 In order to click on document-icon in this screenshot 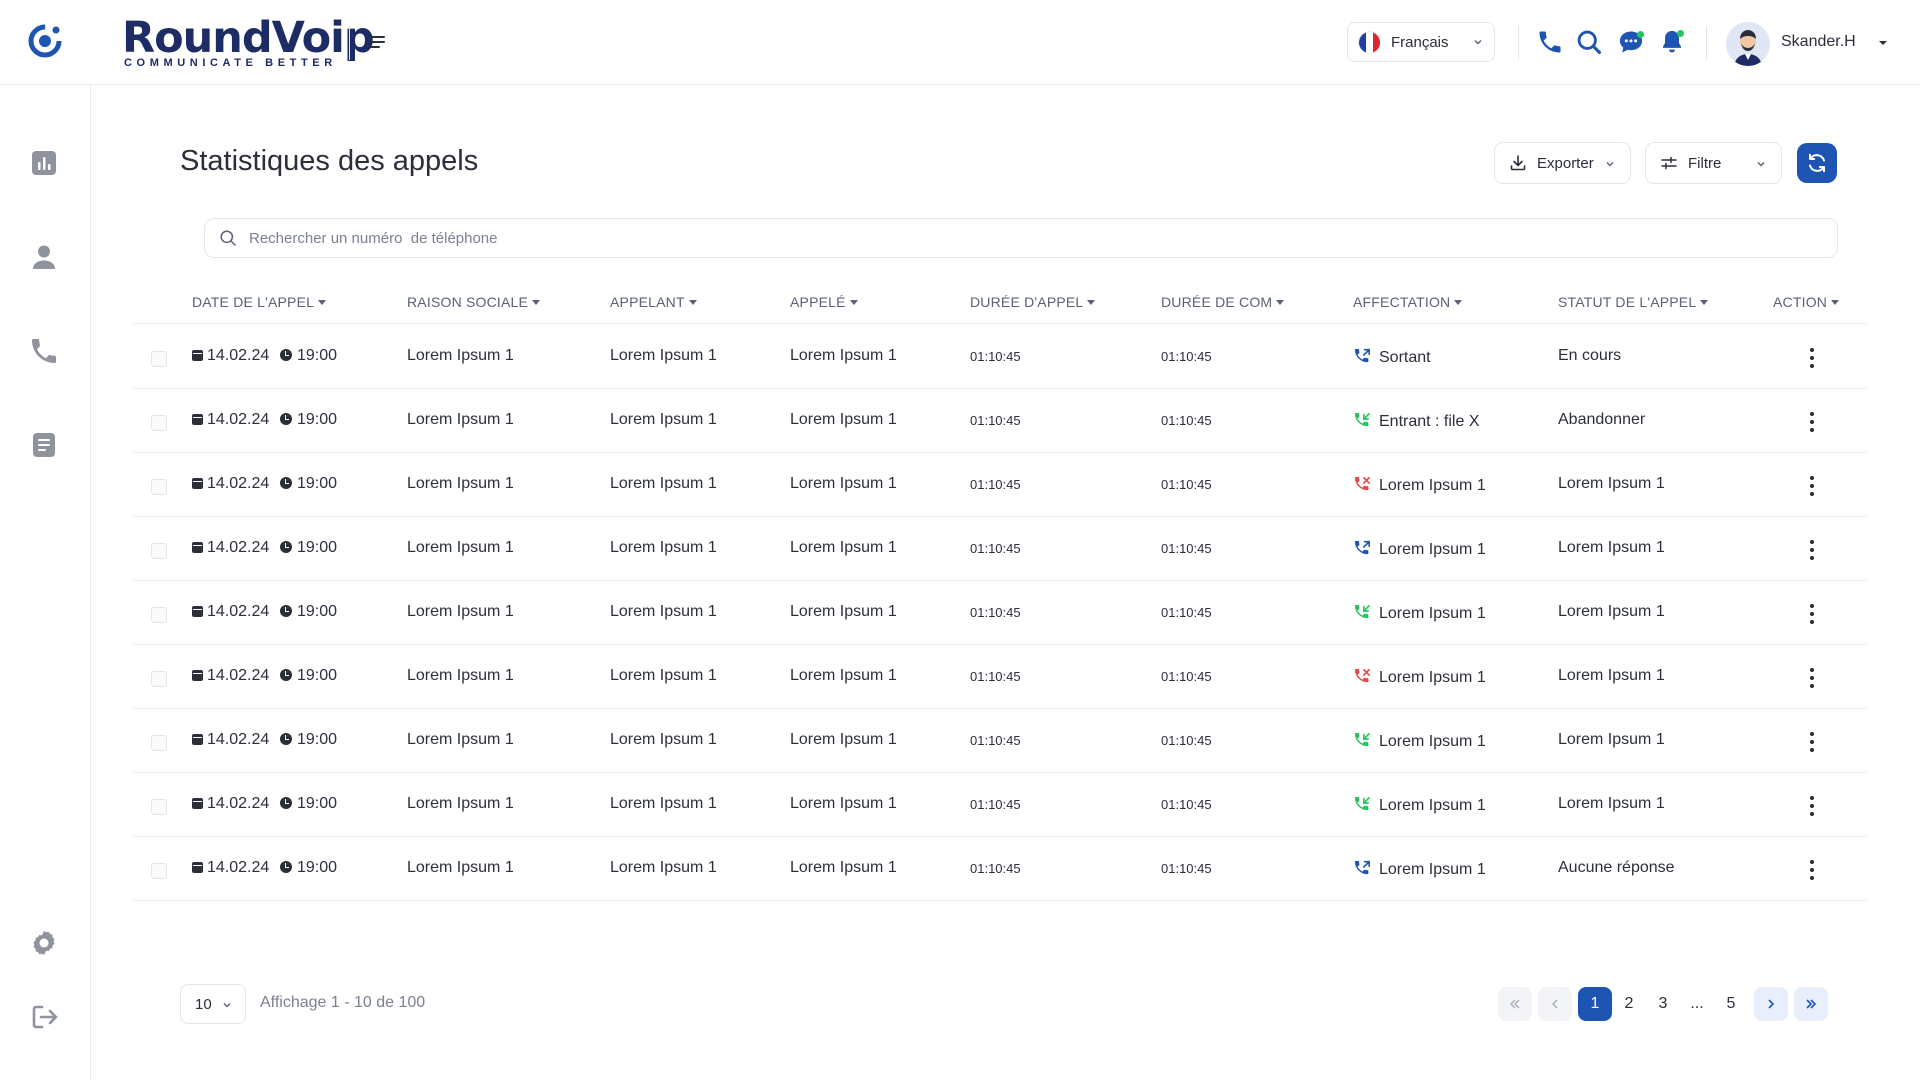, I will do `click(44, 445)`.